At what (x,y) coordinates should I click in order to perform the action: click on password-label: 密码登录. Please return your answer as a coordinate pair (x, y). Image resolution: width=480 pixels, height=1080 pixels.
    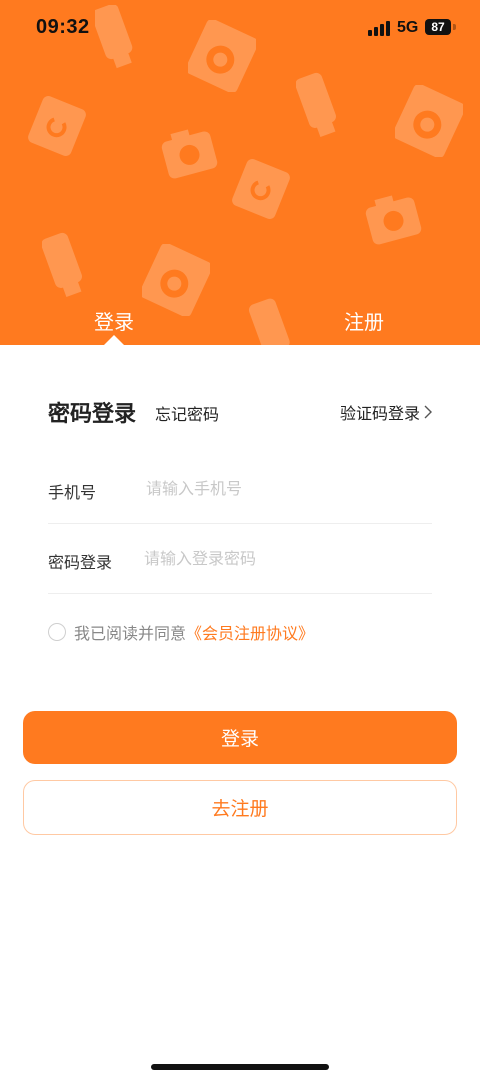
    Looking at the image, I should click on (80, 562).